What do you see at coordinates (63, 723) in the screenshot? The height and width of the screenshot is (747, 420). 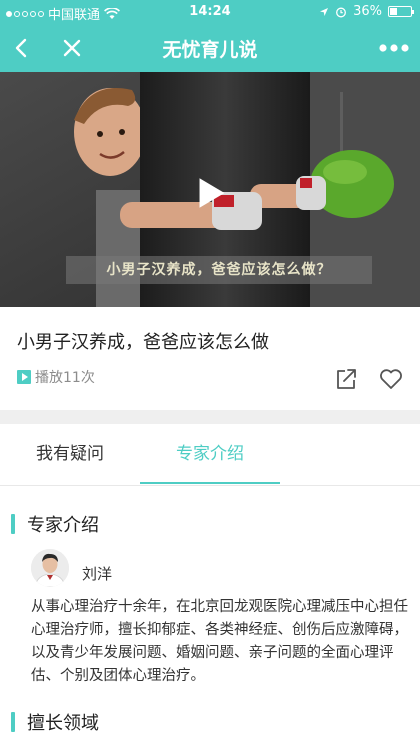 I see `specialty-section-title: 擅长领域` at bounding box center [63, 723].